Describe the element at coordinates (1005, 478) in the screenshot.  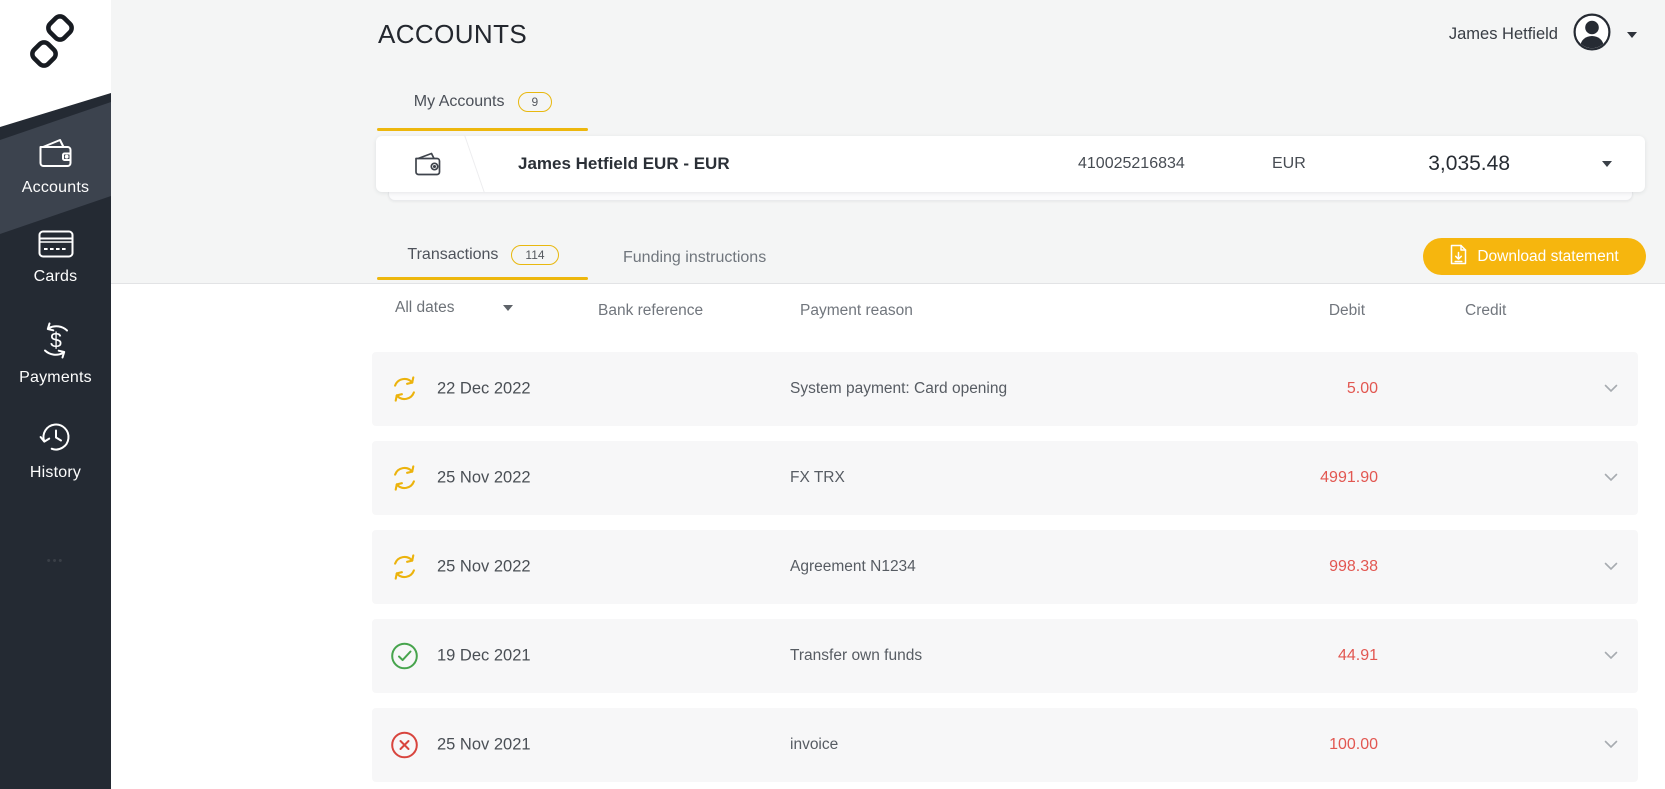
I see `transaction-row: 25 Nov 2022 FX TRX 4991.90` at that location.